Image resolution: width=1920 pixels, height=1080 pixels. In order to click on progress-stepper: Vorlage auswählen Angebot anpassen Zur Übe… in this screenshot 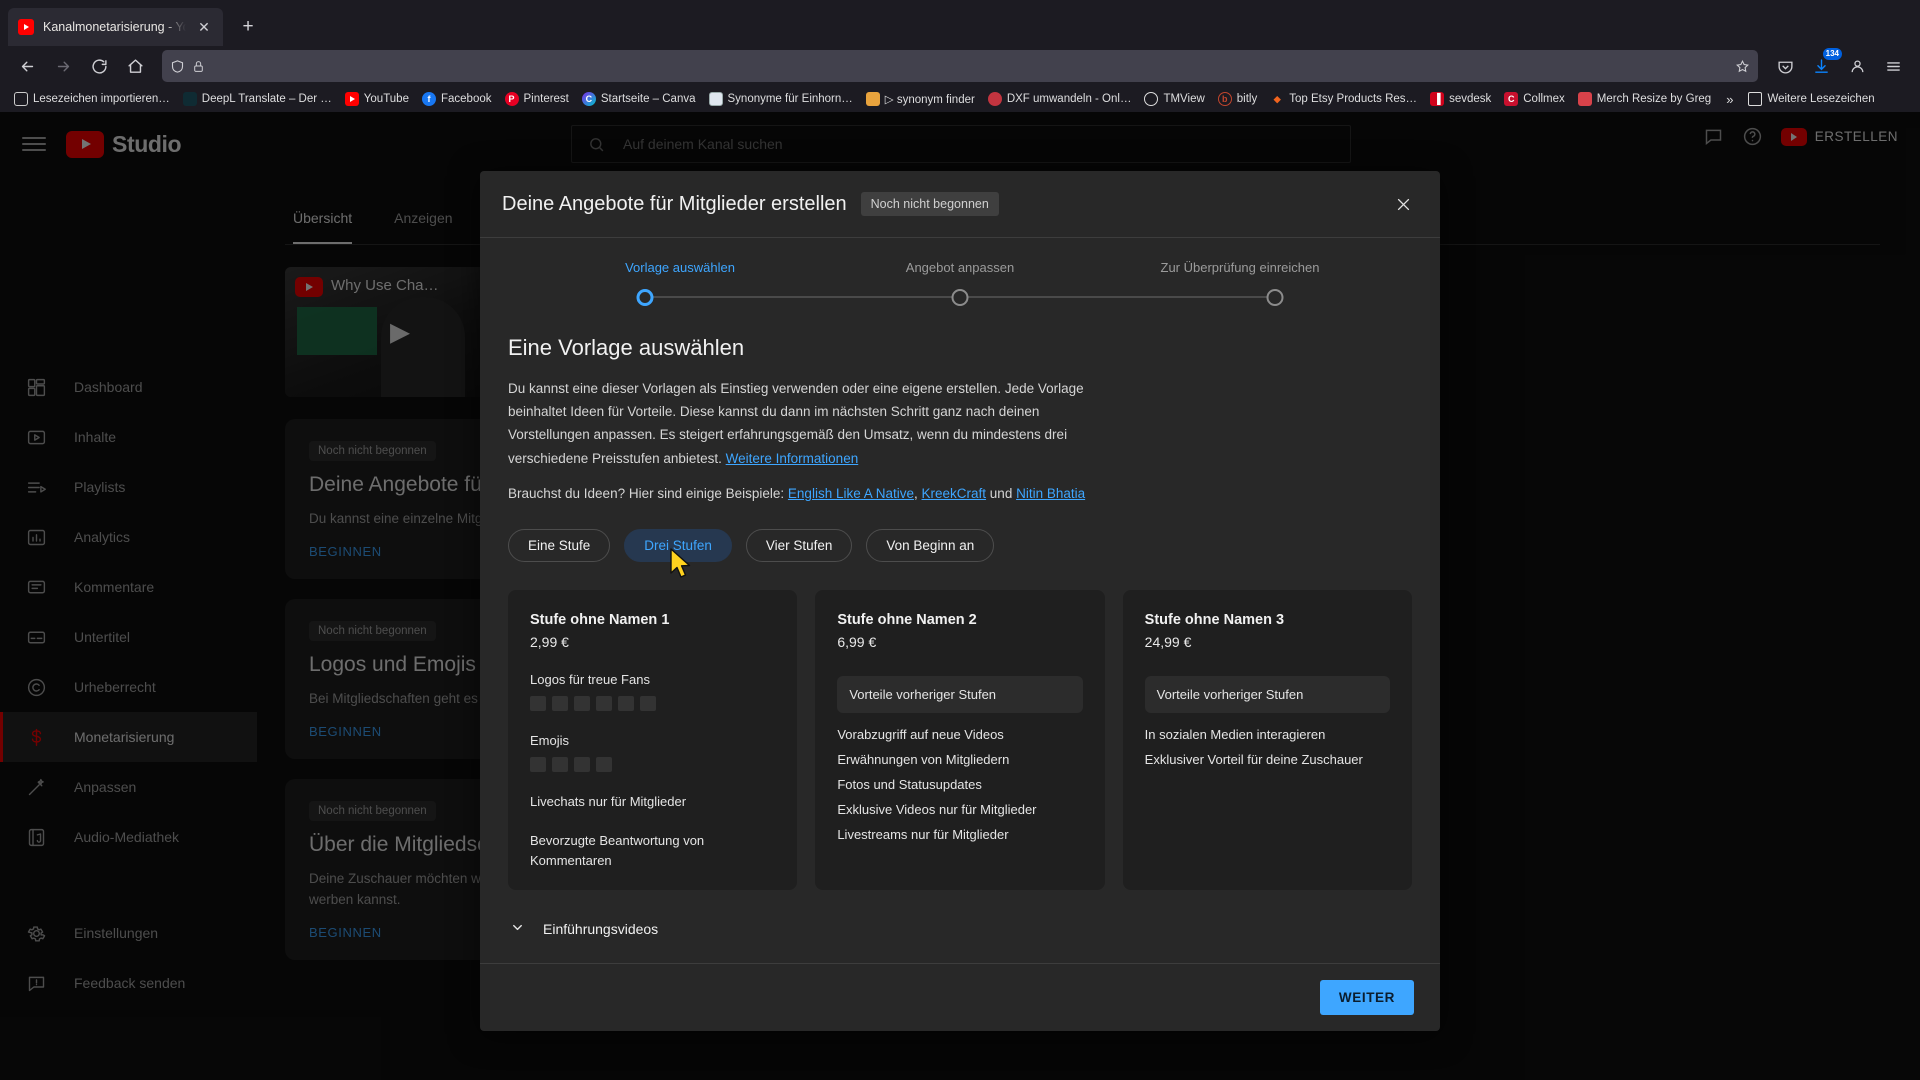, I will do `click(960, 279)`.